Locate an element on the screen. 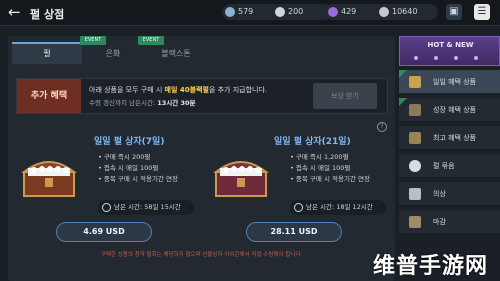 Image resolution: width=500 pixels, height=281 pixels. inventory-icon: ▣ is located at coordinates (454, 12).